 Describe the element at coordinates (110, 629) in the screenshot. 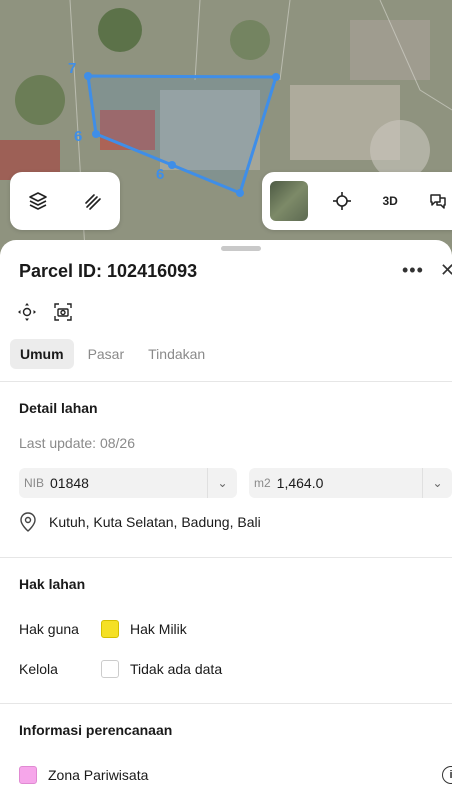

I see `hak-milik-swatch` at that location.